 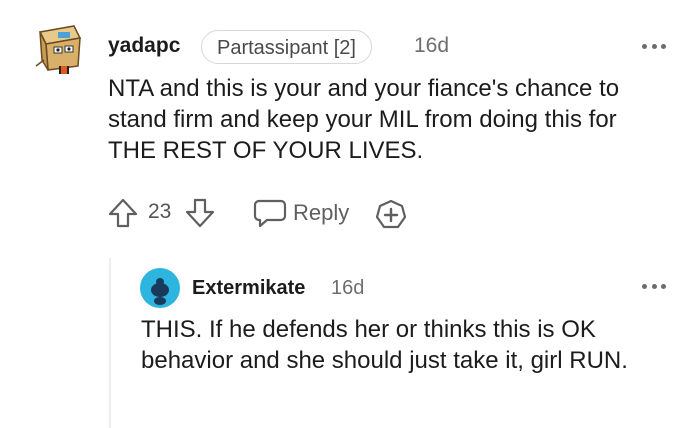 What do you see at coordinates (286, 47) in the screenshot?
I see `user-flair: Partassipant [2]` at bounding box center [286, 47].